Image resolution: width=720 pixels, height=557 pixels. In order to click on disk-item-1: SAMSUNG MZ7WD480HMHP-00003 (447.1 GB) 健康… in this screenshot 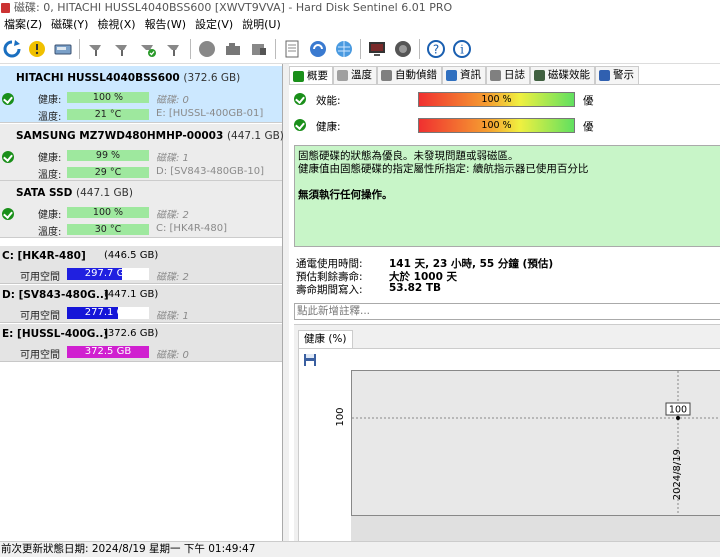, I will do `click(142, 152)`.